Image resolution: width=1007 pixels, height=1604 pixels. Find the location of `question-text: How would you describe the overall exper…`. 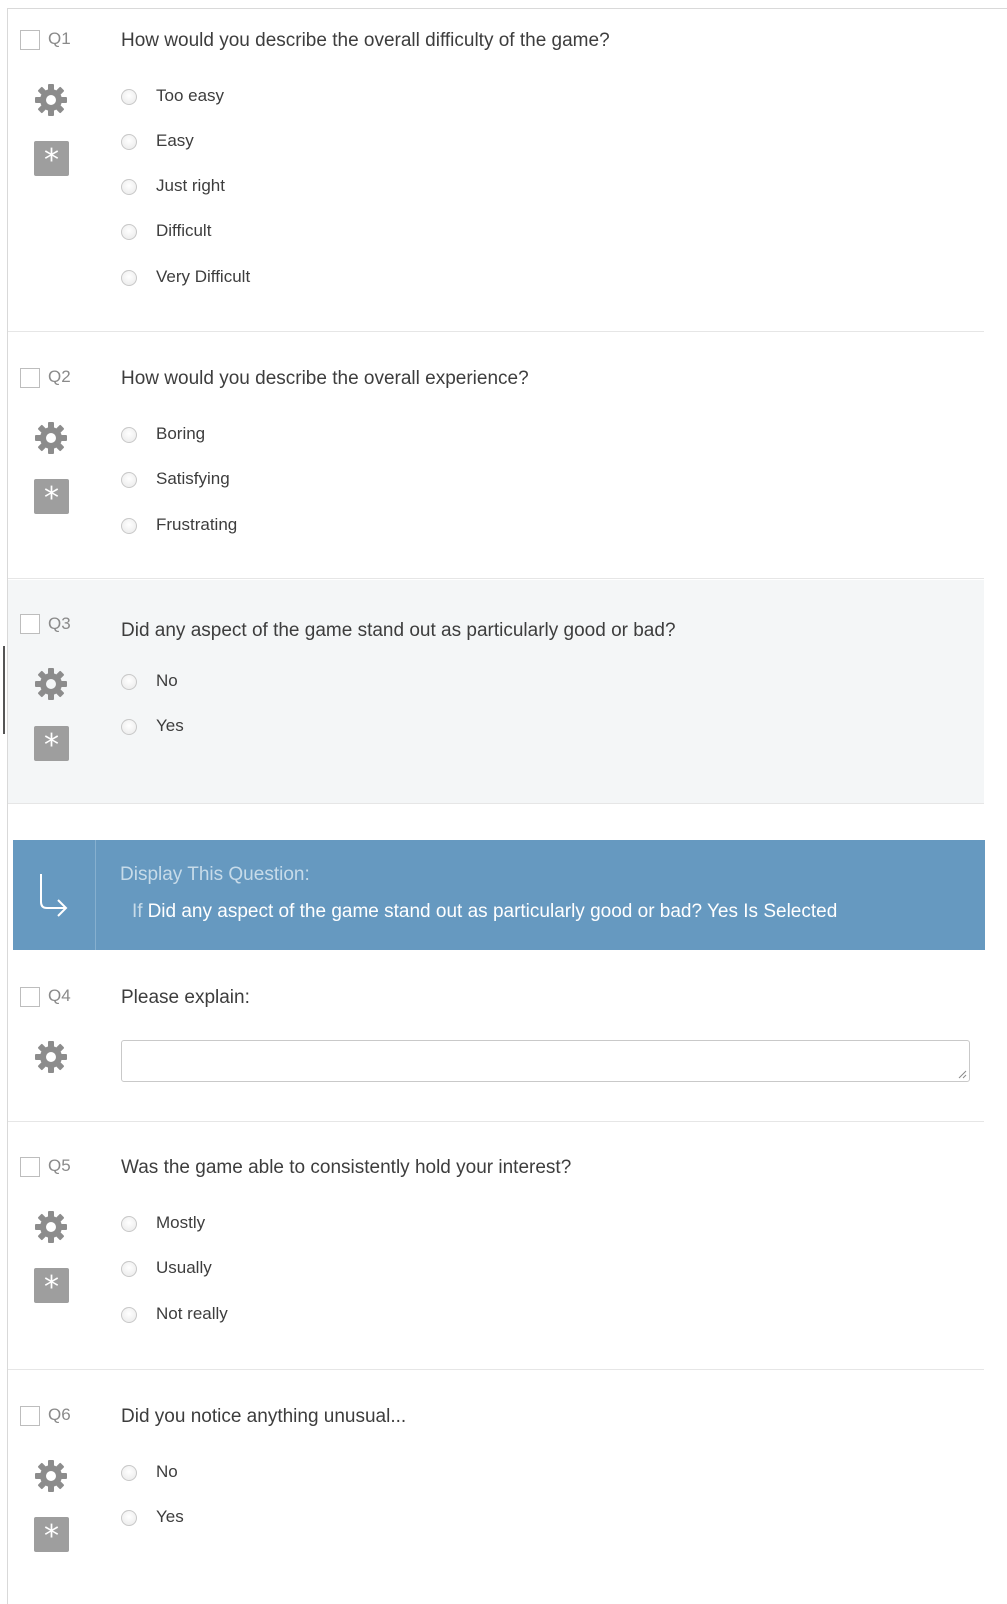

question-text: How would you describe the overall exper… is located at coordinates (325, 378).